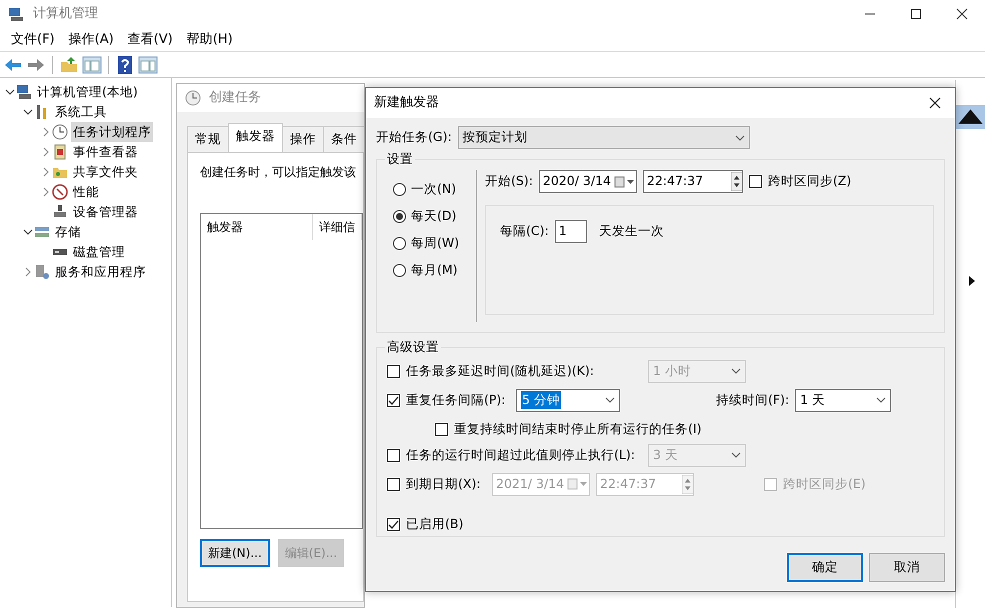  I want to click on tree-item: 服务和应用程序, so click(100, 272).